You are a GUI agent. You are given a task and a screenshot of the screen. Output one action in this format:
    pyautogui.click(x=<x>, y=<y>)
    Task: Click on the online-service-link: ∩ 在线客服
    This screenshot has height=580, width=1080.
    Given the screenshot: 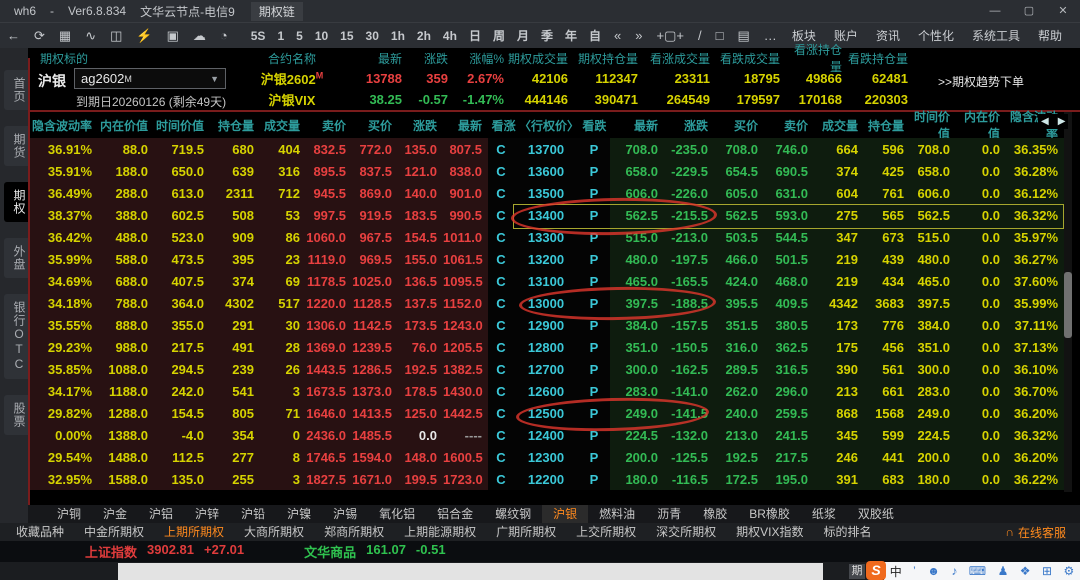 What is the action you would take?
    pyautogui.click(x=1035, y=532)
    